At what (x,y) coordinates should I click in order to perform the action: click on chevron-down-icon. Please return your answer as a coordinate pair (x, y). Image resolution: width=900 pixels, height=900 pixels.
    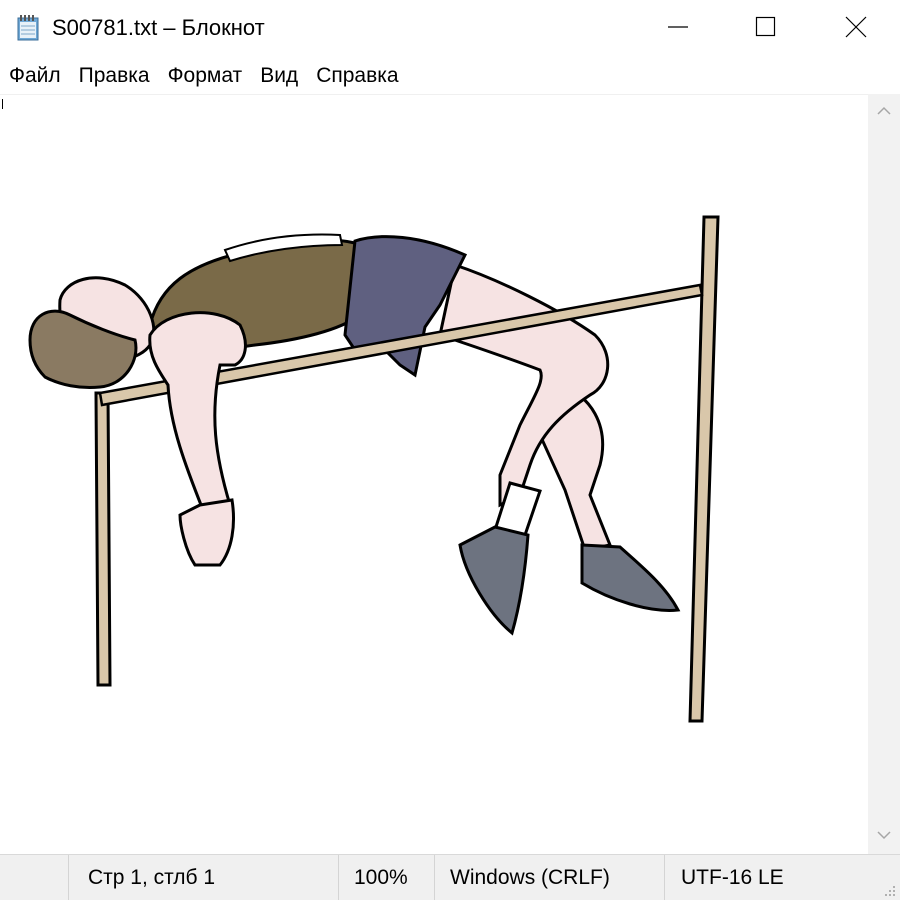
    Looking at the image, I should click on (884, 837).